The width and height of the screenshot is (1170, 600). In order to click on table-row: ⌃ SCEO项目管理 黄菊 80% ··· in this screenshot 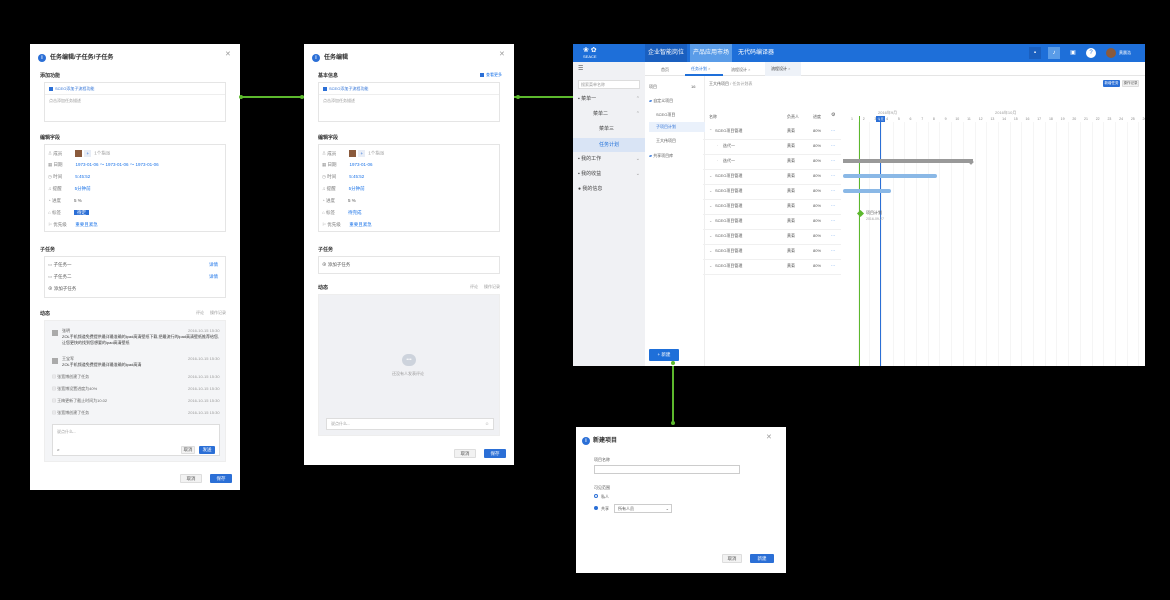, I will do `click(772, 134)`.